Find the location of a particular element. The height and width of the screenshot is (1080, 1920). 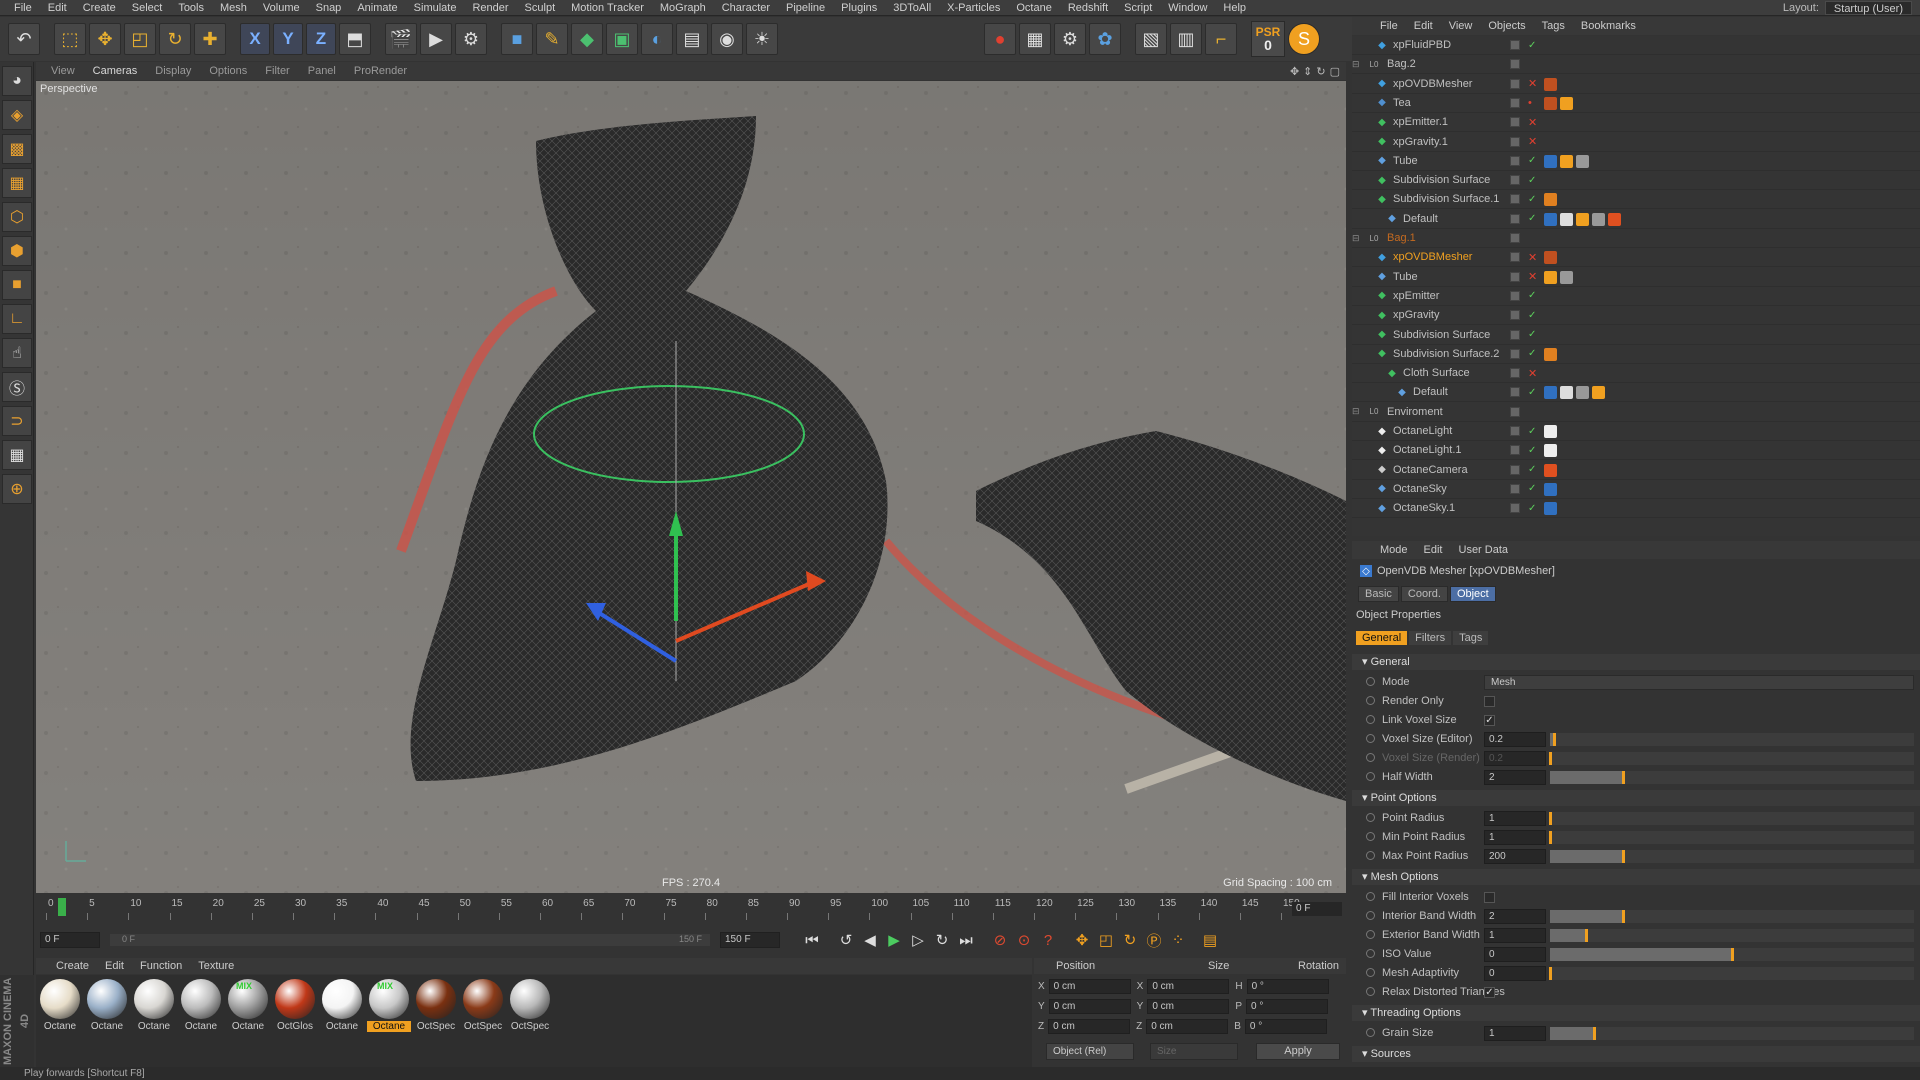

recent-tools-icon: ✚ is located at coordinates (210, 39).